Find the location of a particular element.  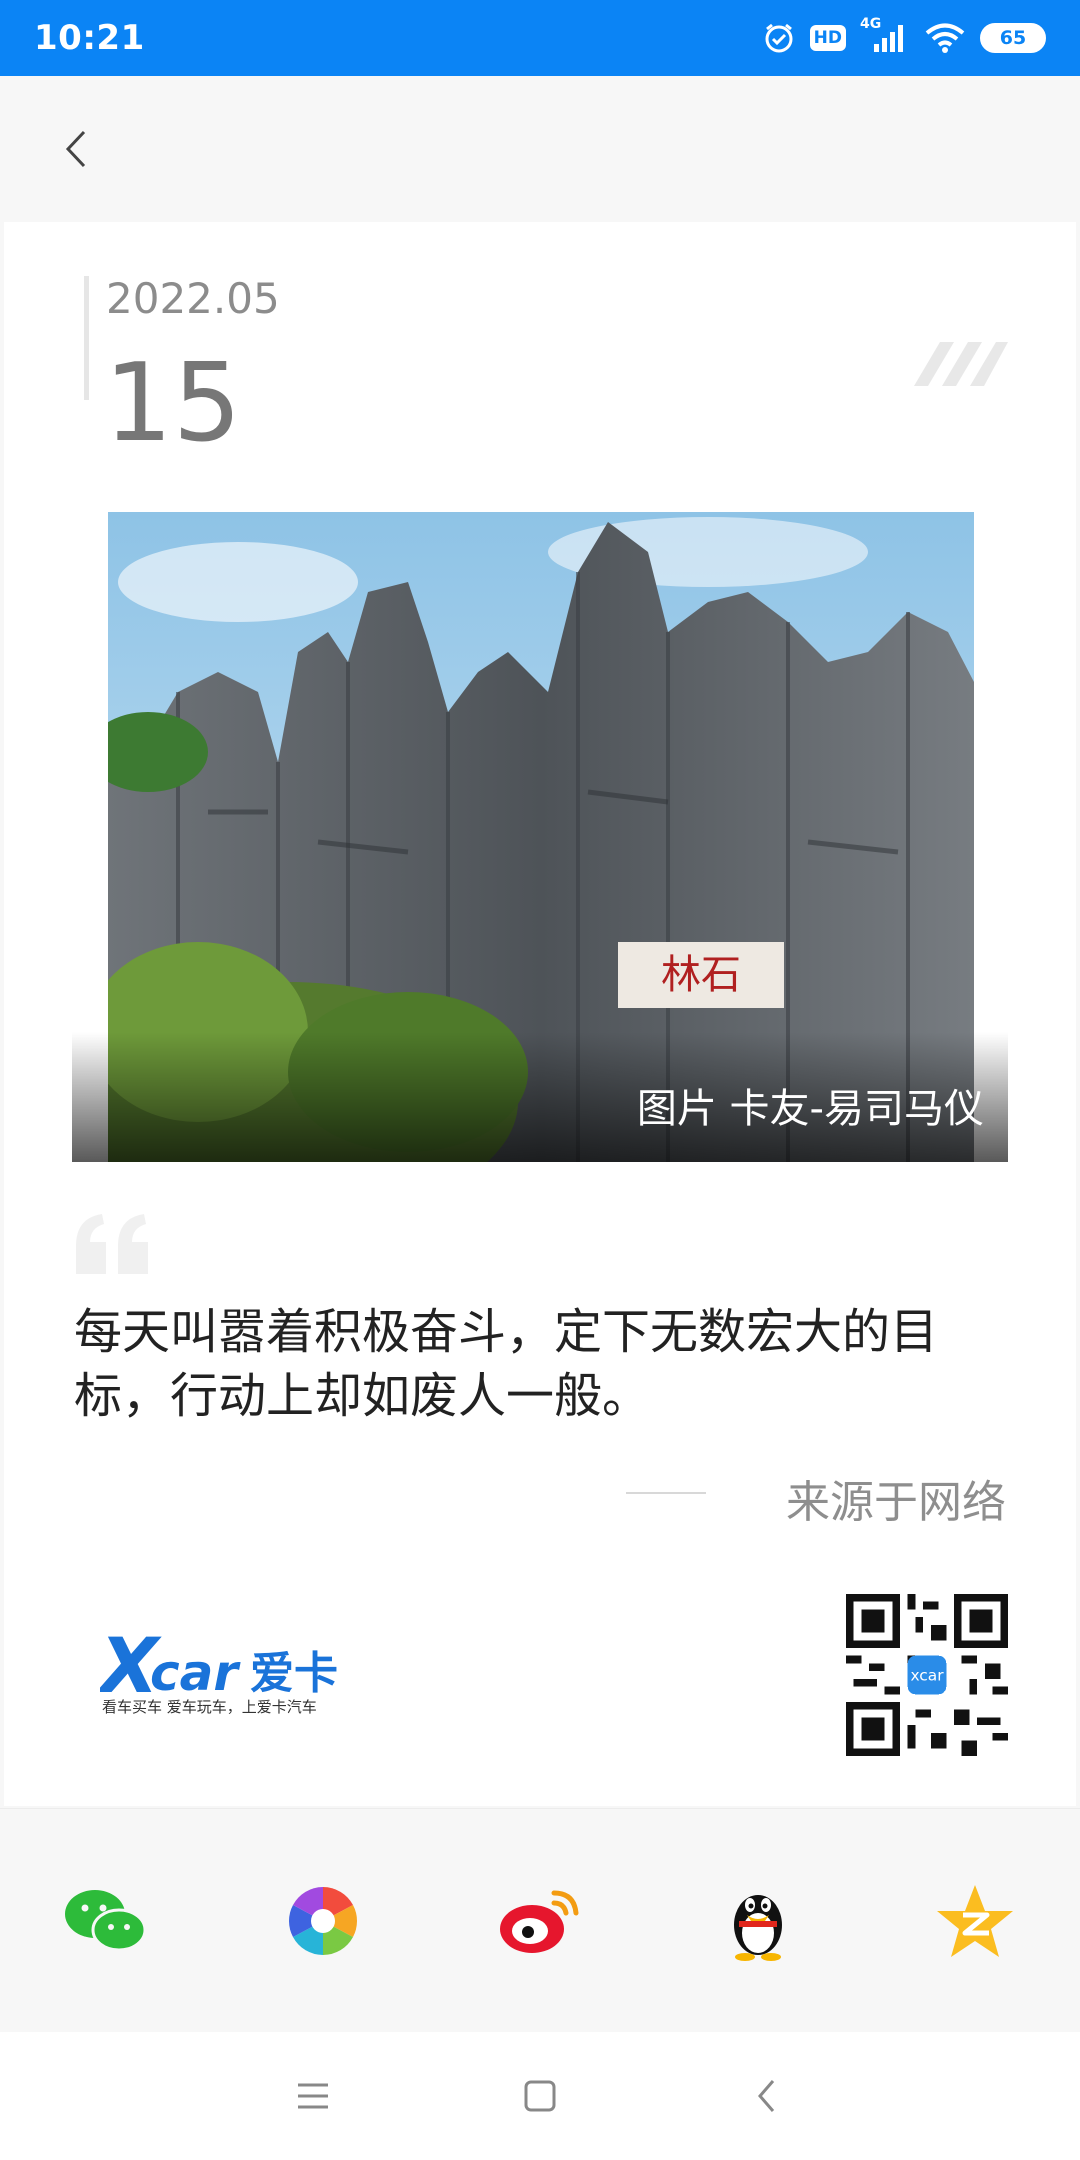

system-nav-bar is located at coordinates (540, 2096).